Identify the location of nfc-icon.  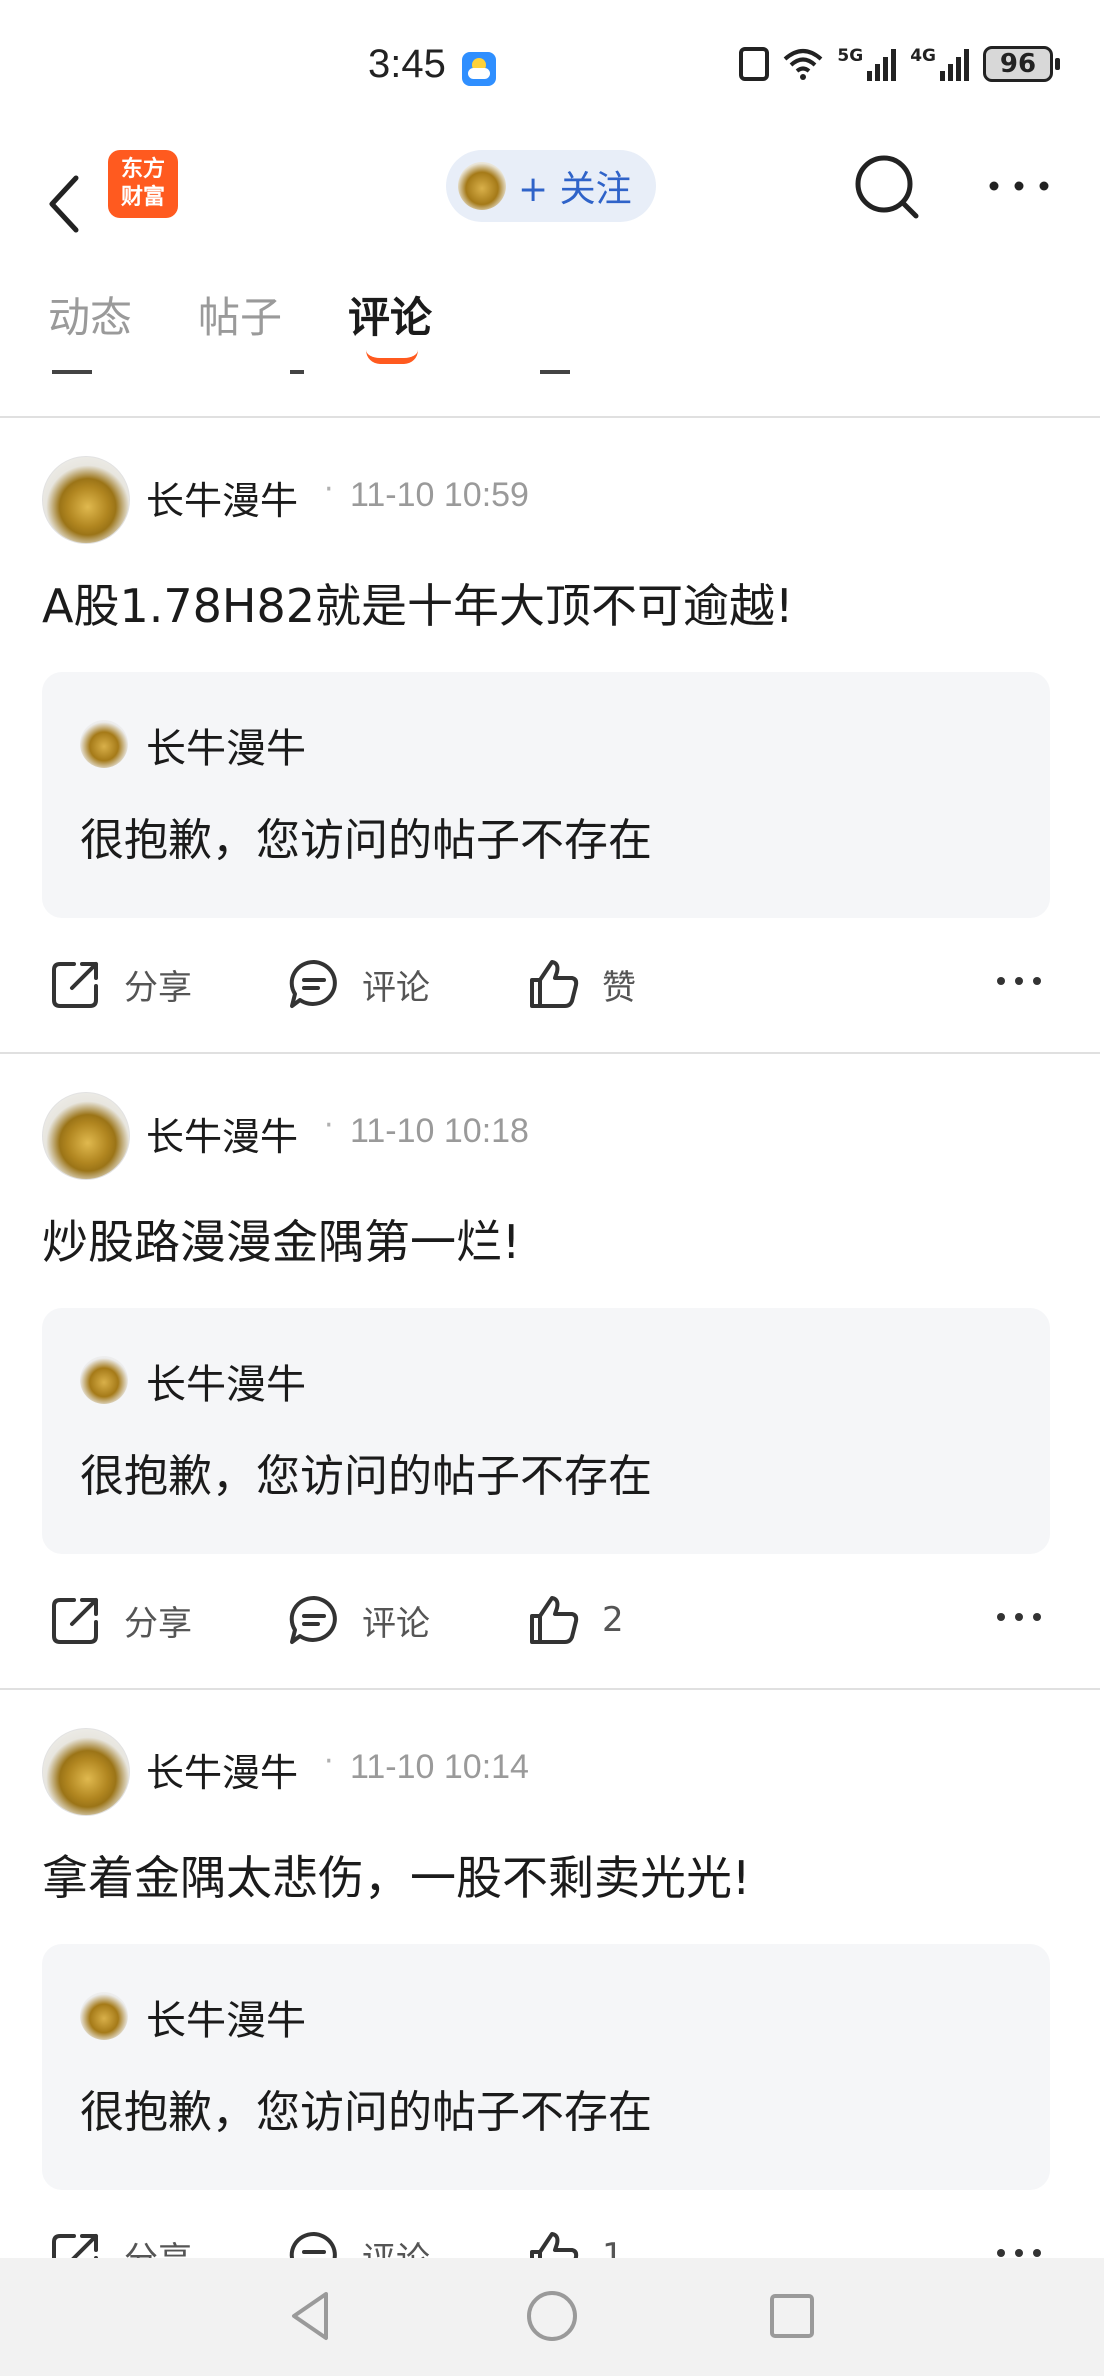
(754, 64).